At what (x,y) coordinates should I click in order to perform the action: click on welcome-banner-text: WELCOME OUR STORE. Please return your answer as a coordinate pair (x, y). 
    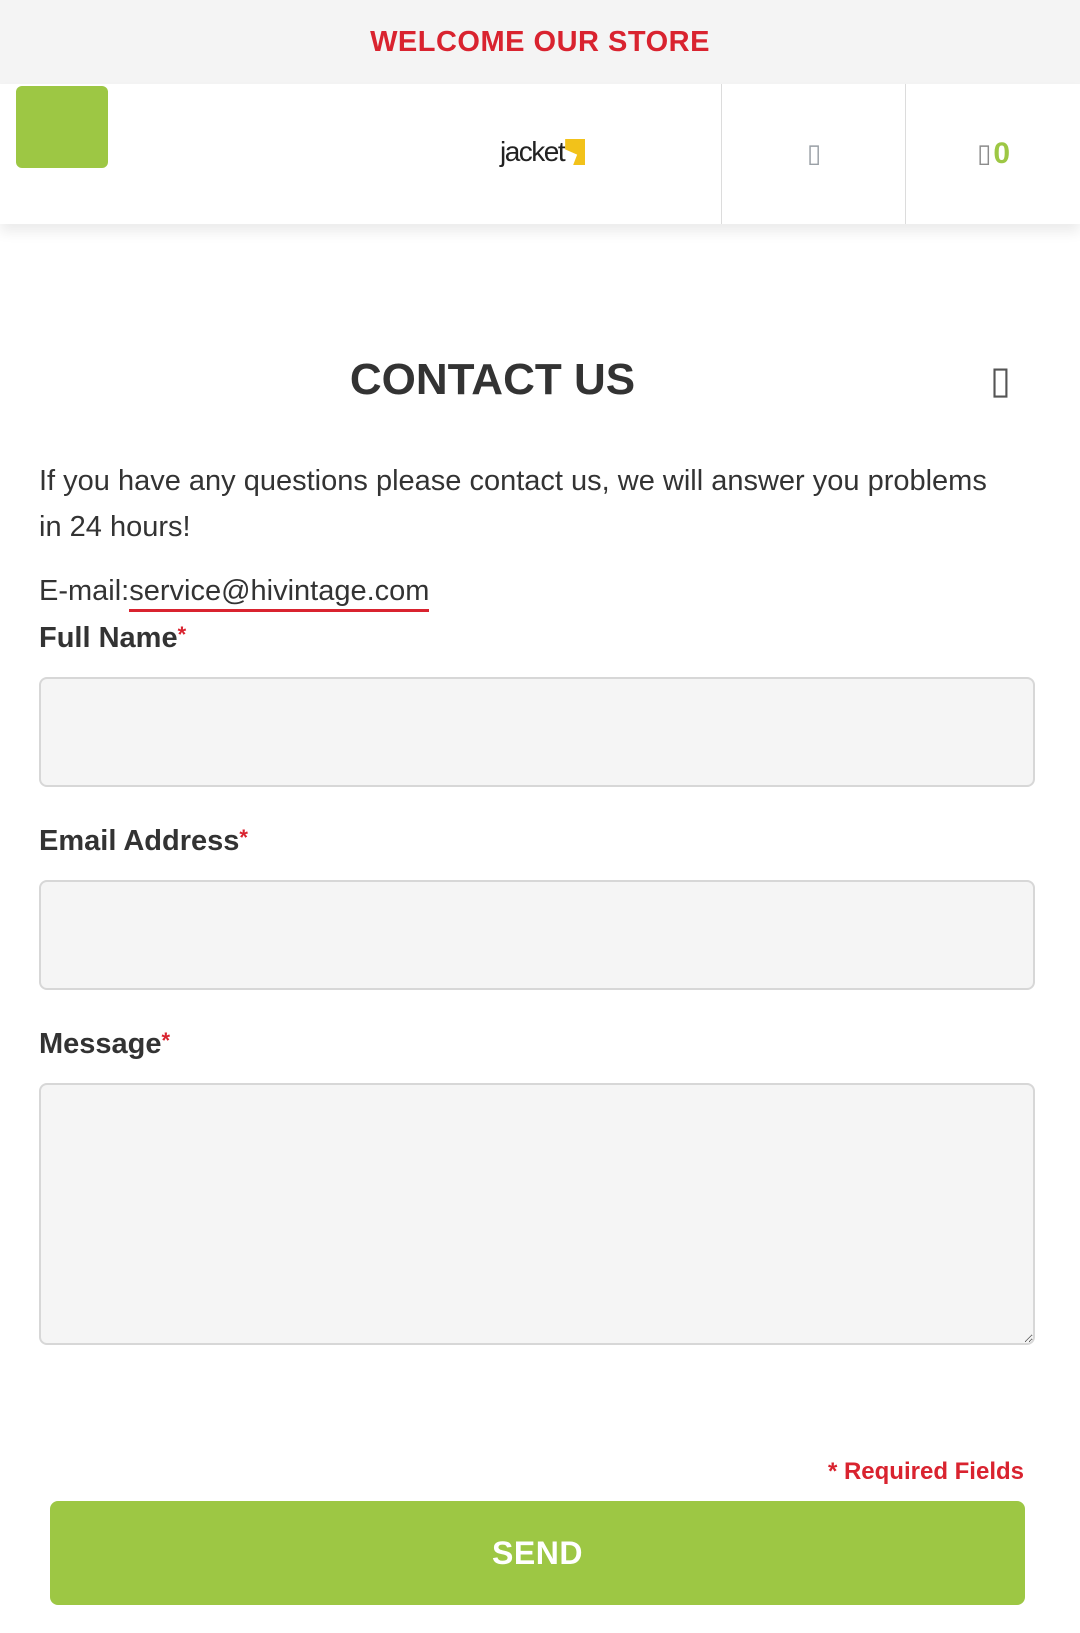
    Looking at the image, I should click on (540, 41).